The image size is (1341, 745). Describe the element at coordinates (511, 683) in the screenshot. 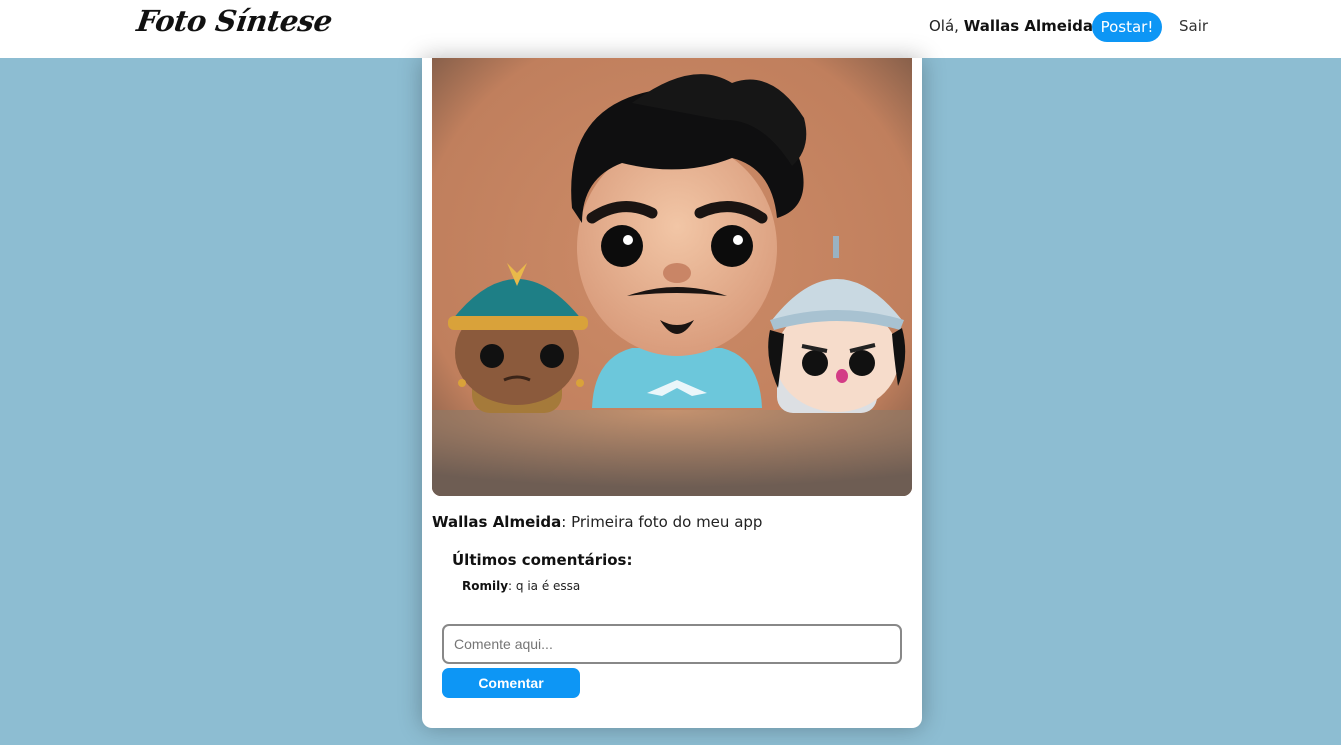

I see `comment-submit-button: Comentar` at that location.